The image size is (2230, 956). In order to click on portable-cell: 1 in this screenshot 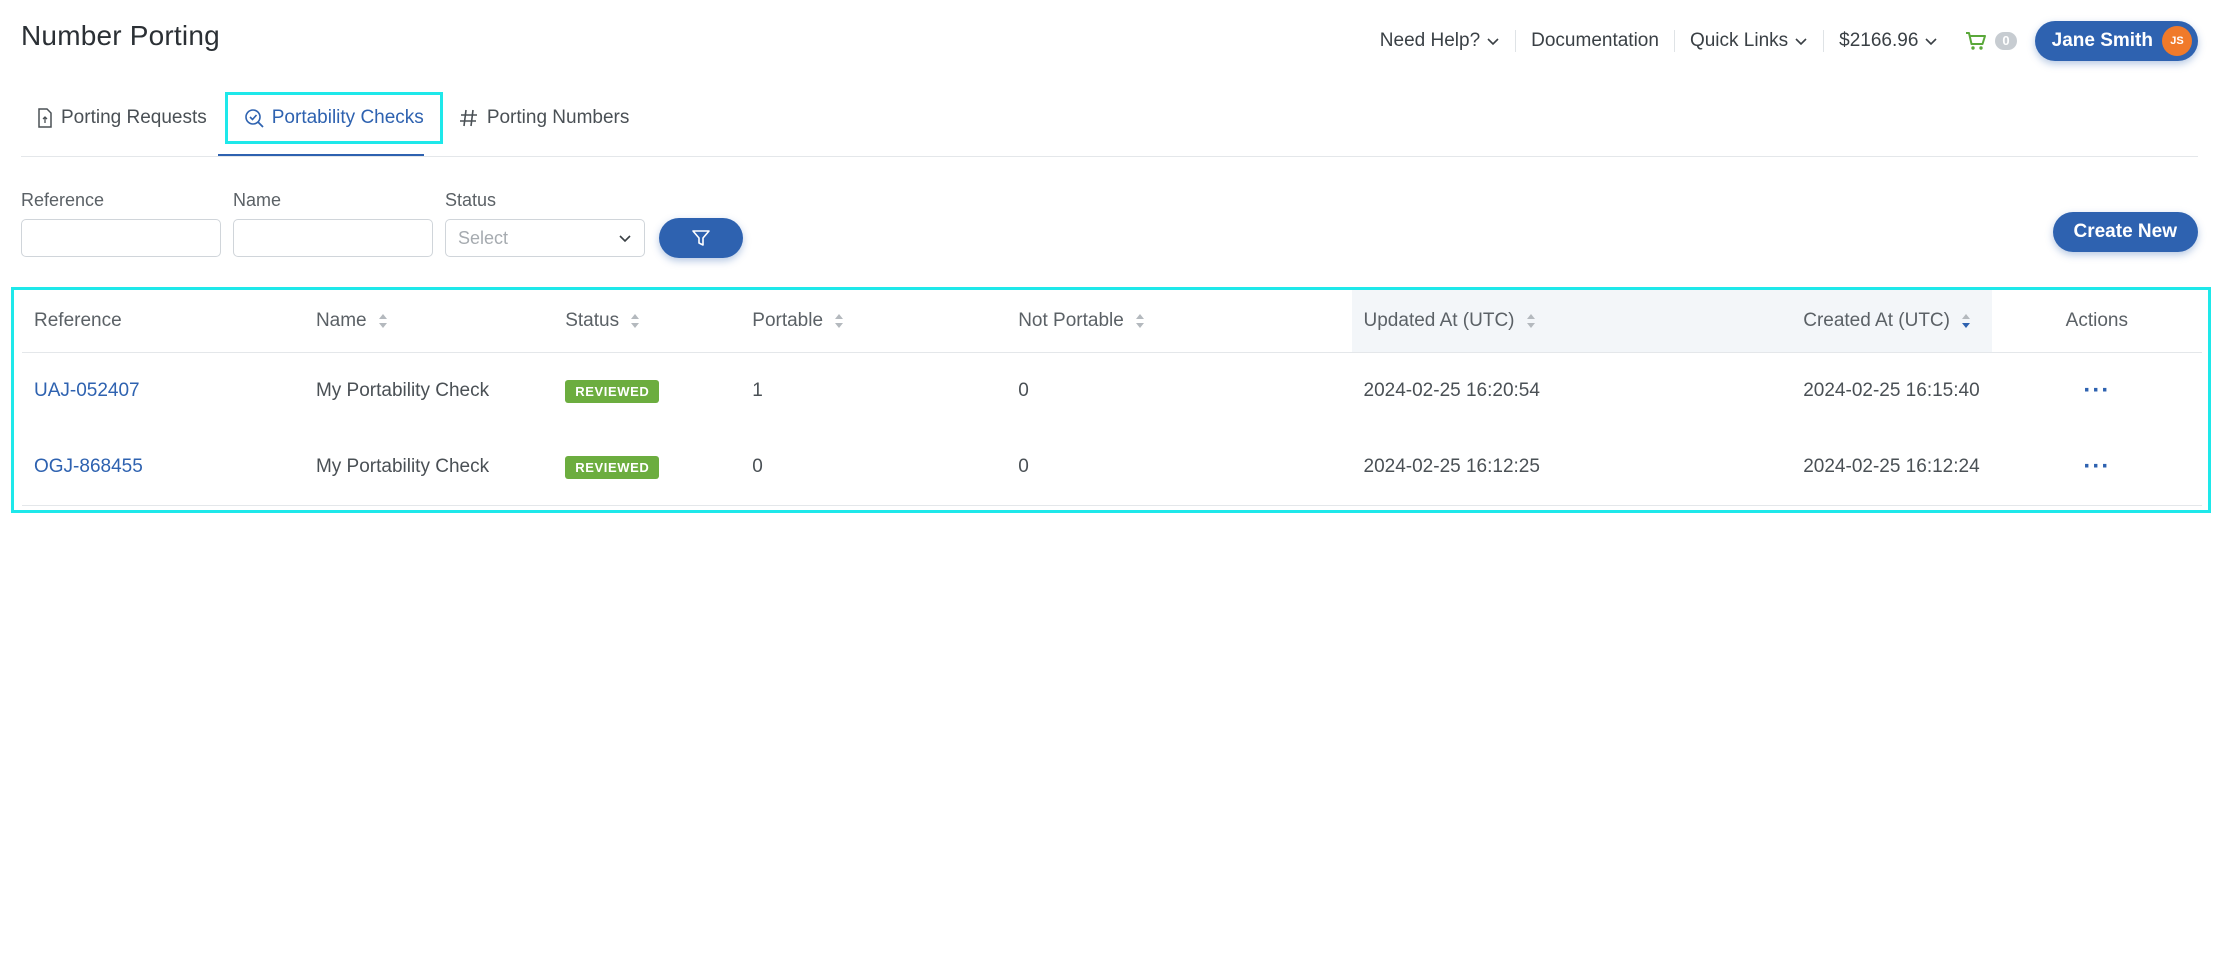, I will do `click(757, 390)`.